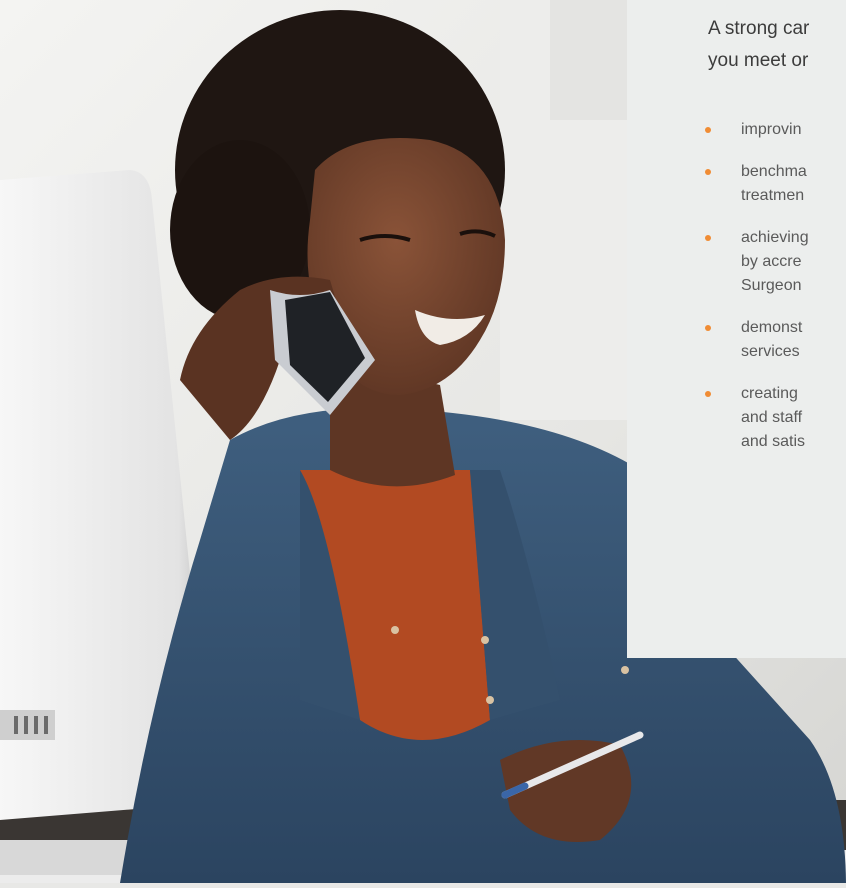 This screenshot has height=888, width=846. What do you see at coordinates (758, 60) in the screenshot?
I see `intro-line: you meet or` at bounding box center [758, 60].